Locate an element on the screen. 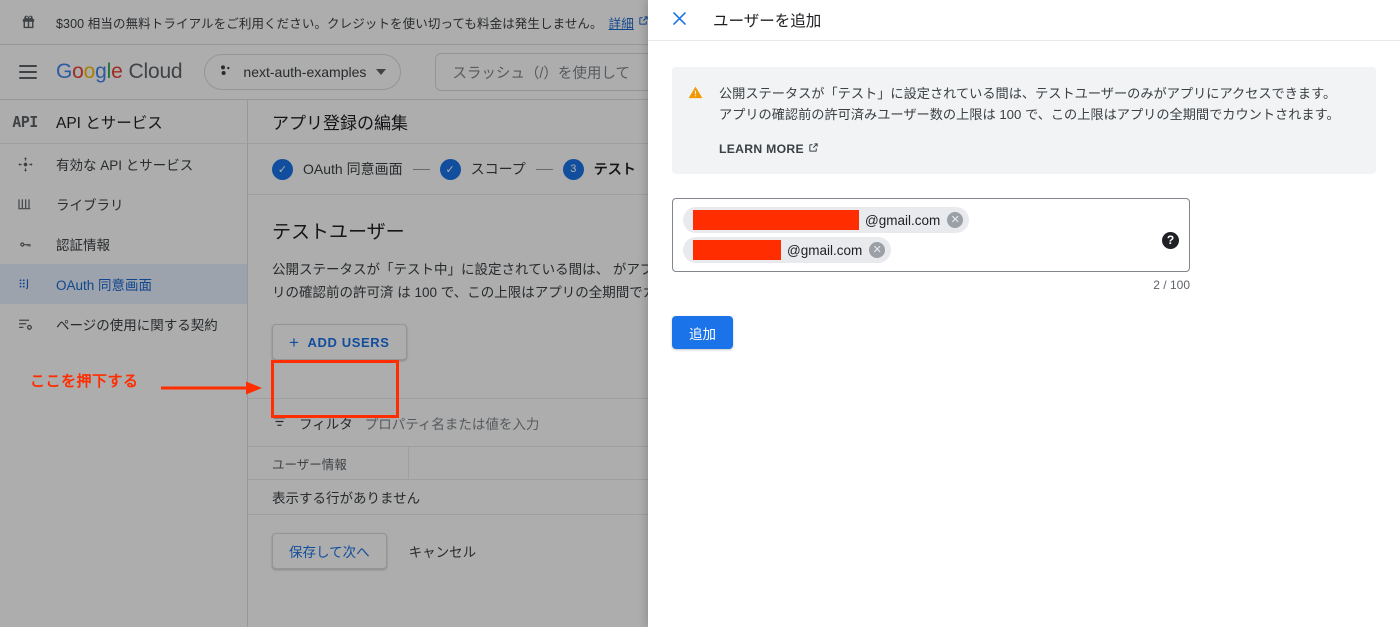 The height and width of the screenshot is (627, 1400). dialog-title: ユーザーを追加 is located at coordinates (767, 21).